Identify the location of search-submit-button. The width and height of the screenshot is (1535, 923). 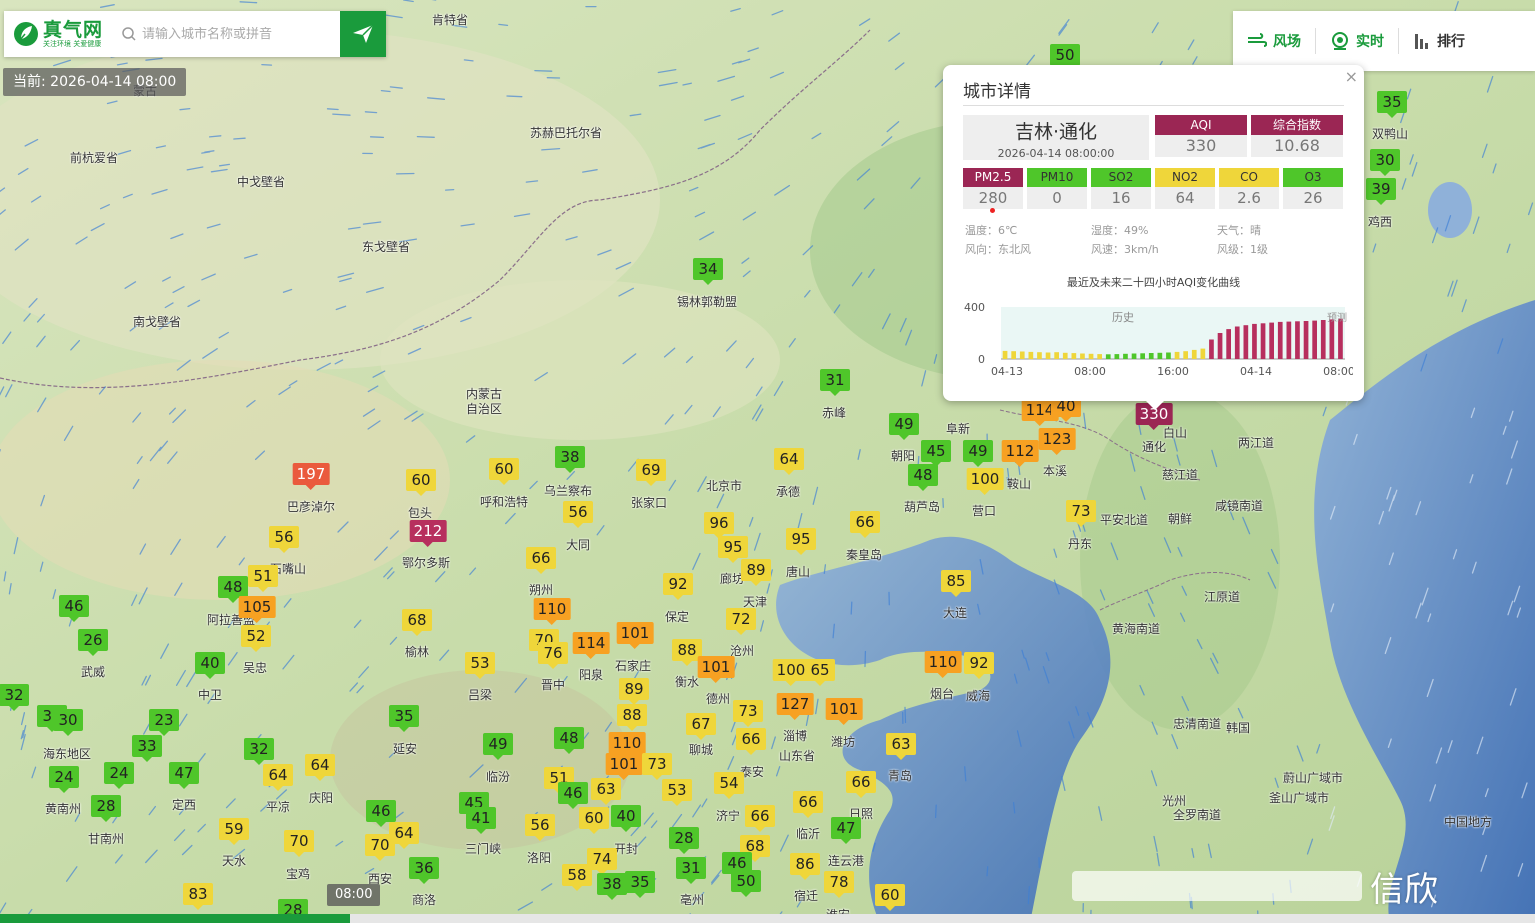
(363, 34).